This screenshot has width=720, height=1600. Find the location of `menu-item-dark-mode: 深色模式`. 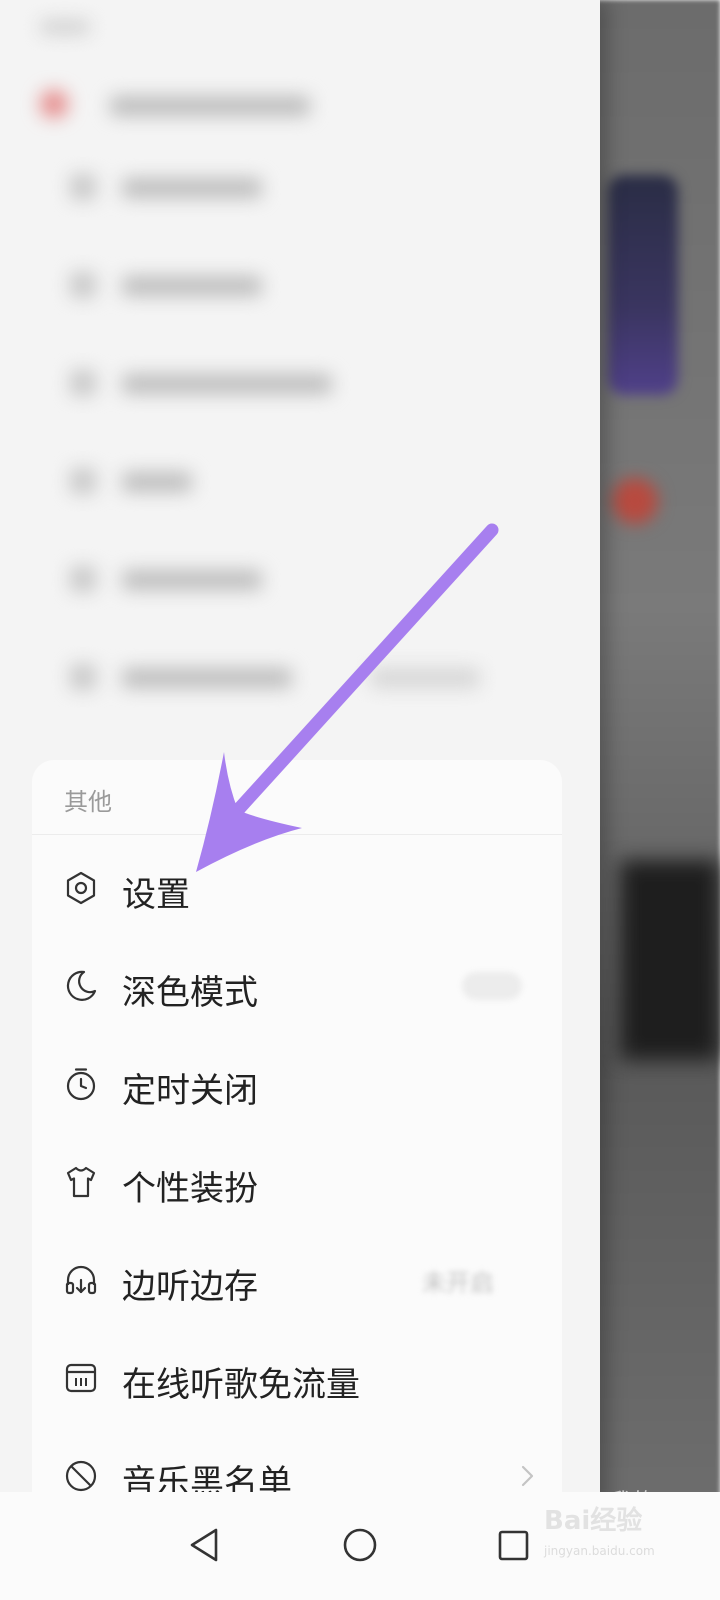

menu-item-dark-mode: 深色模式 is located at coordinates (297, 985).